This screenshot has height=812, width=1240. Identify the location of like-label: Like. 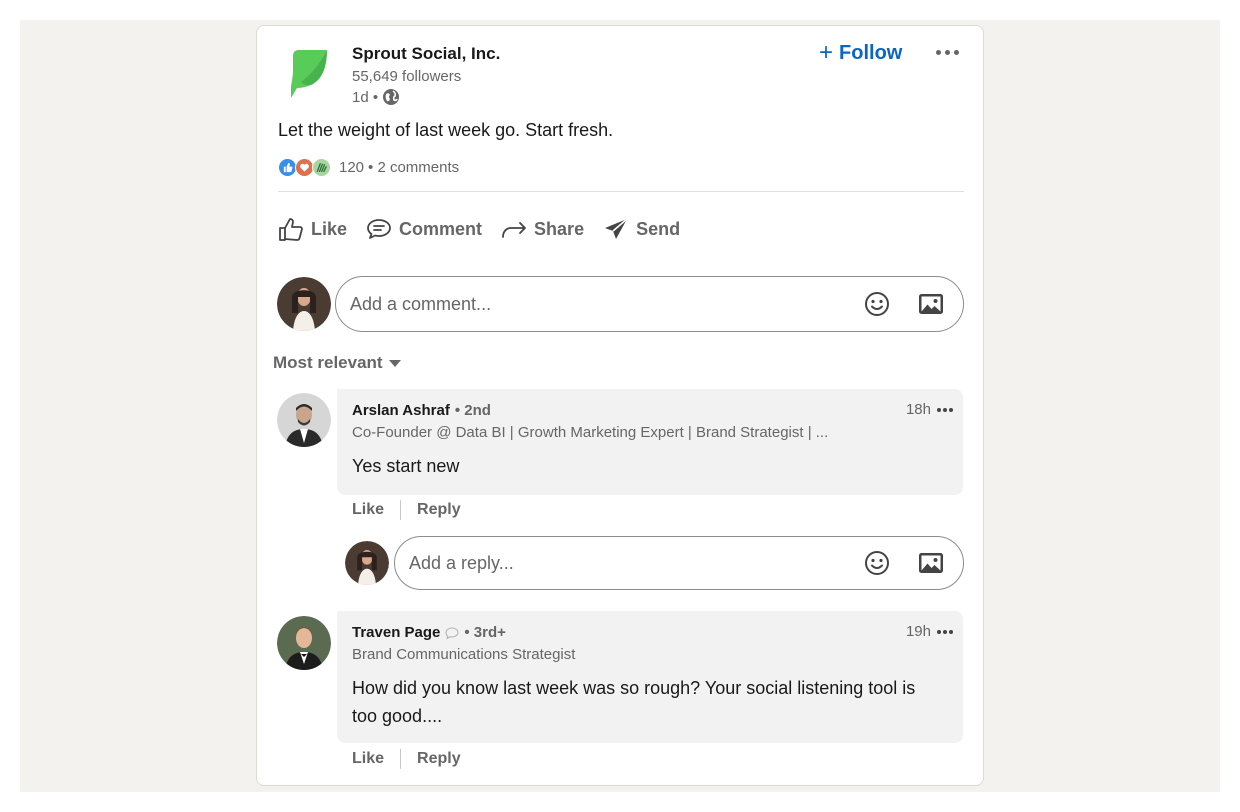
(329, 228).